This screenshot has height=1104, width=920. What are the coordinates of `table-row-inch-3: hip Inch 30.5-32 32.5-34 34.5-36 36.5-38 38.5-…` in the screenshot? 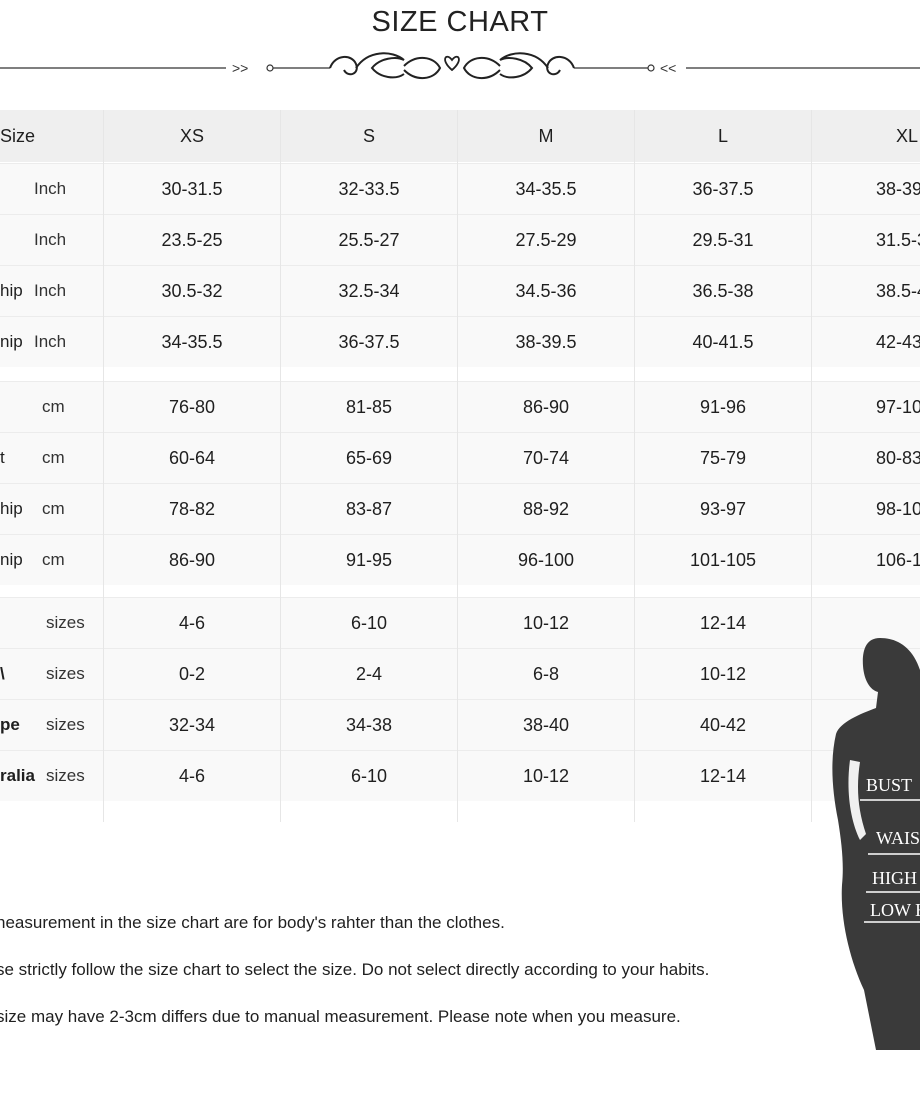 It's located at (460, 290).